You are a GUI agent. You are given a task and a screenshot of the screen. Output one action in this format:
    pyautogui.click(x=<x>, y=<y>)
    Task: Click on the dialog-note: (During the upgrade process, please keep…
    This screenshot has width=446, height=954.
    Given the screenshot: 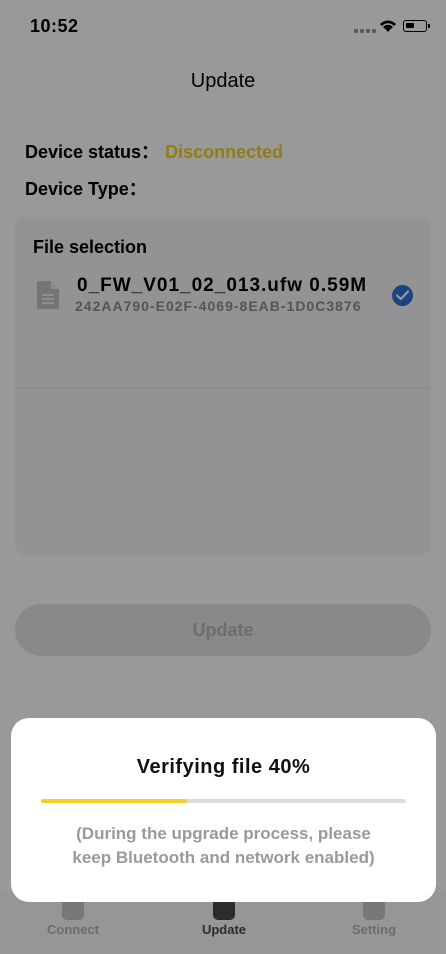 What is the action you would take?
    pyautogui.click(x=223, y=846)
    